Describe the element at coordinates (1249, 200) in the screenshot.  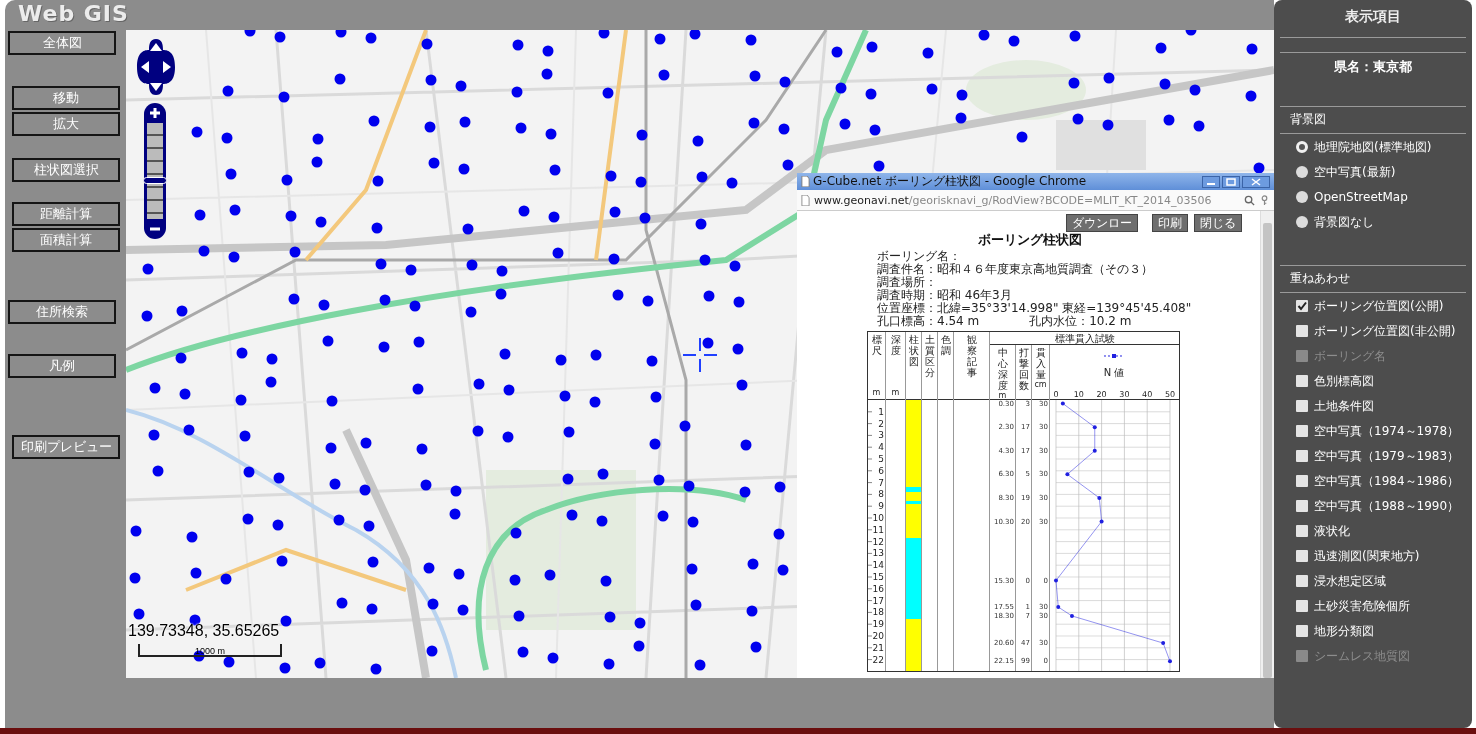
I see `search-icon` at that location.